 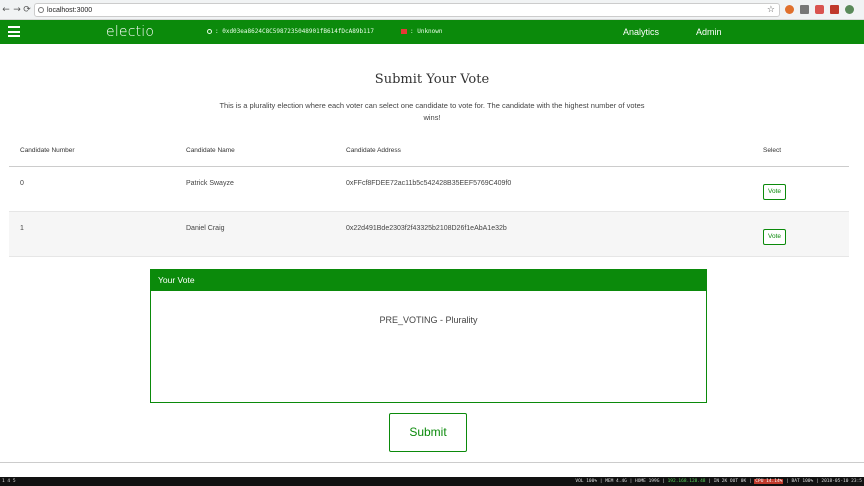 I want to click on vote-status: PRE_VOTING - Plurality, so click(x=428, y=320).